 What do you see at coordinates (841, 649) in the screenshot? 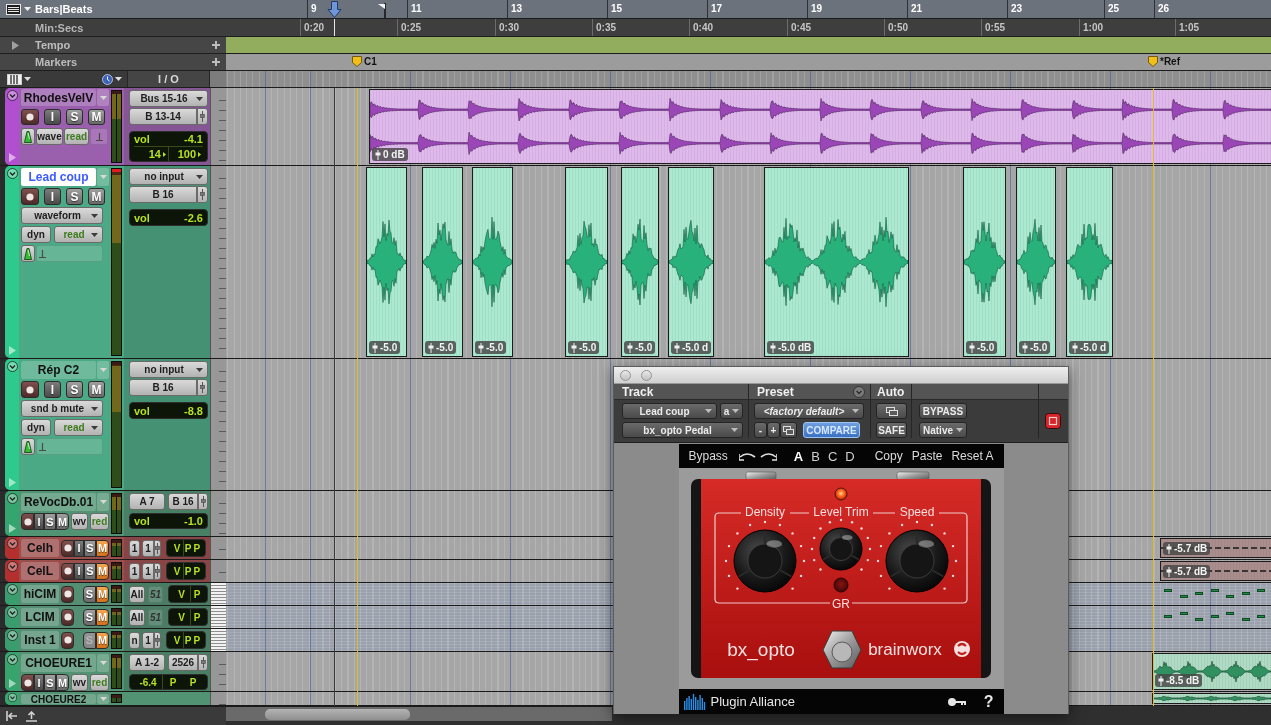
I see `footswitch` at bounding box center [841, 649].